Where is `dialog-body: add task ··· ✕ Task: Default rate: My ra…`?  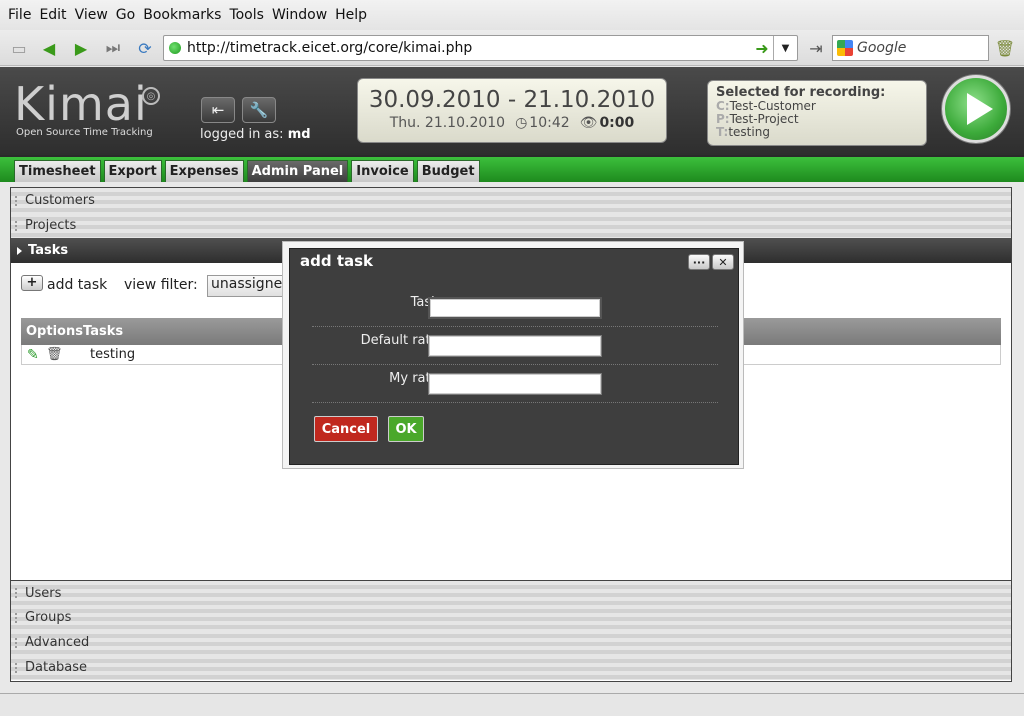 dialog-body: add task ··· ✕ Task: Default rate: My ra… is located at coordinates (514, 356).